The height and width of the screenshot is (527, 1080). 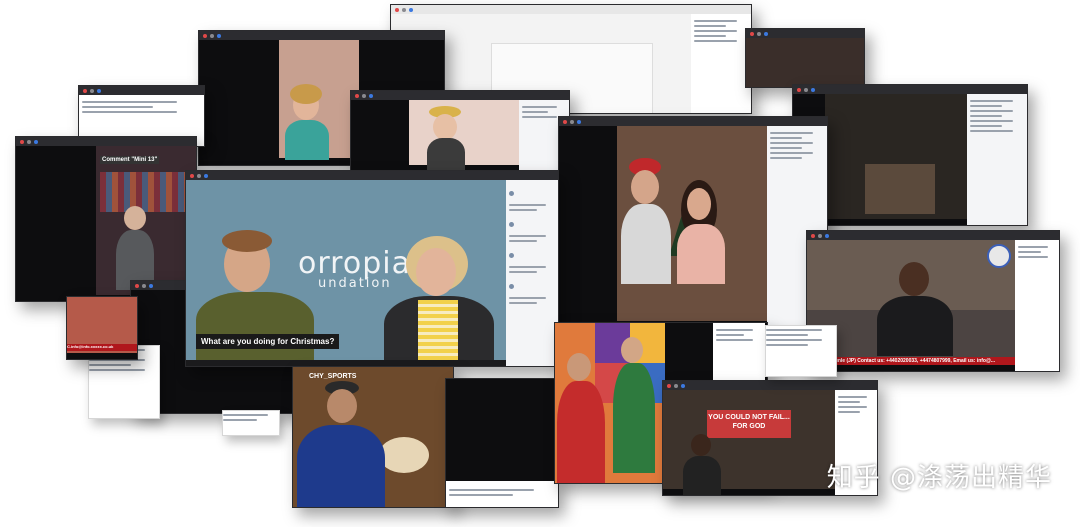 What do you see at coordinates (102, 347) in the screenshot?
I see `ticker-bar: C.info@info.xxxxx.co.uk` at bounding box center [102, 347].